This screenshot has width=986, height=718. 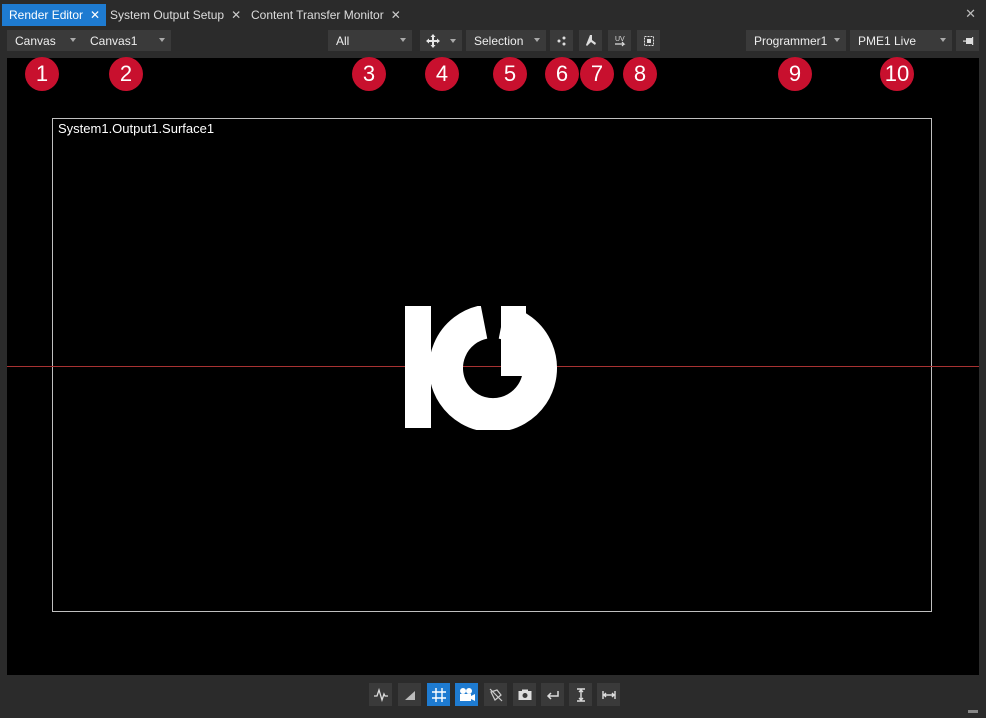 I want to click on grid-toggle-button, so click(x=438, y=694).